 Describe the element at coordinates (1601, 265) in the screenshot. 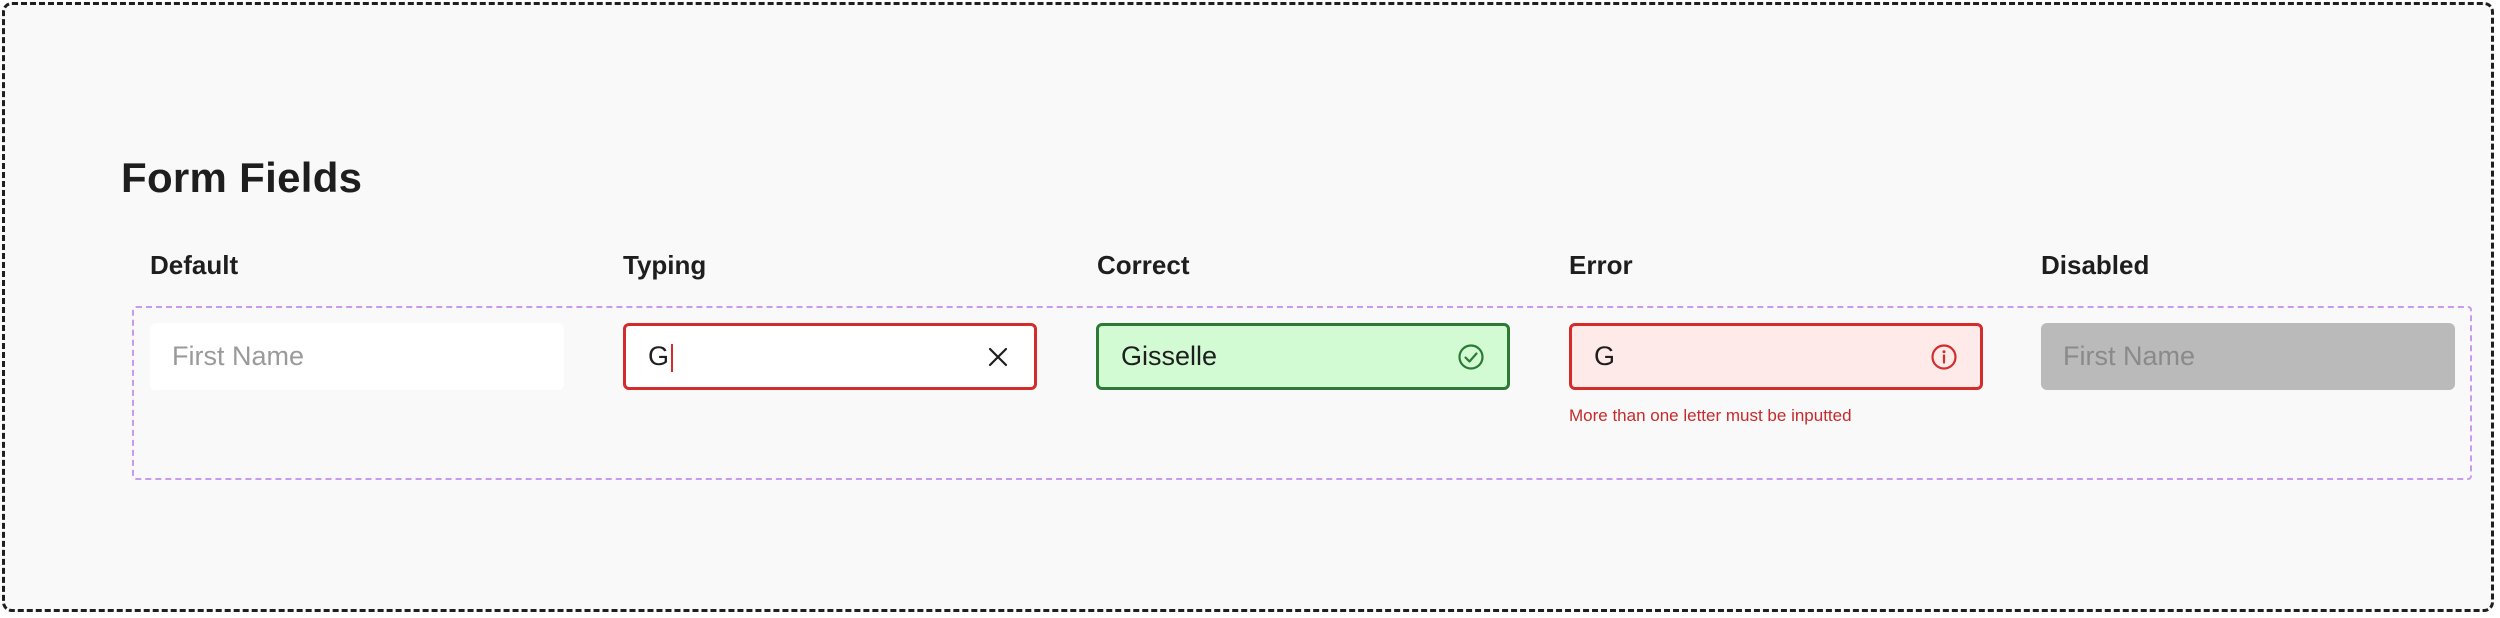

I see `column-label-error: Error` at that location.